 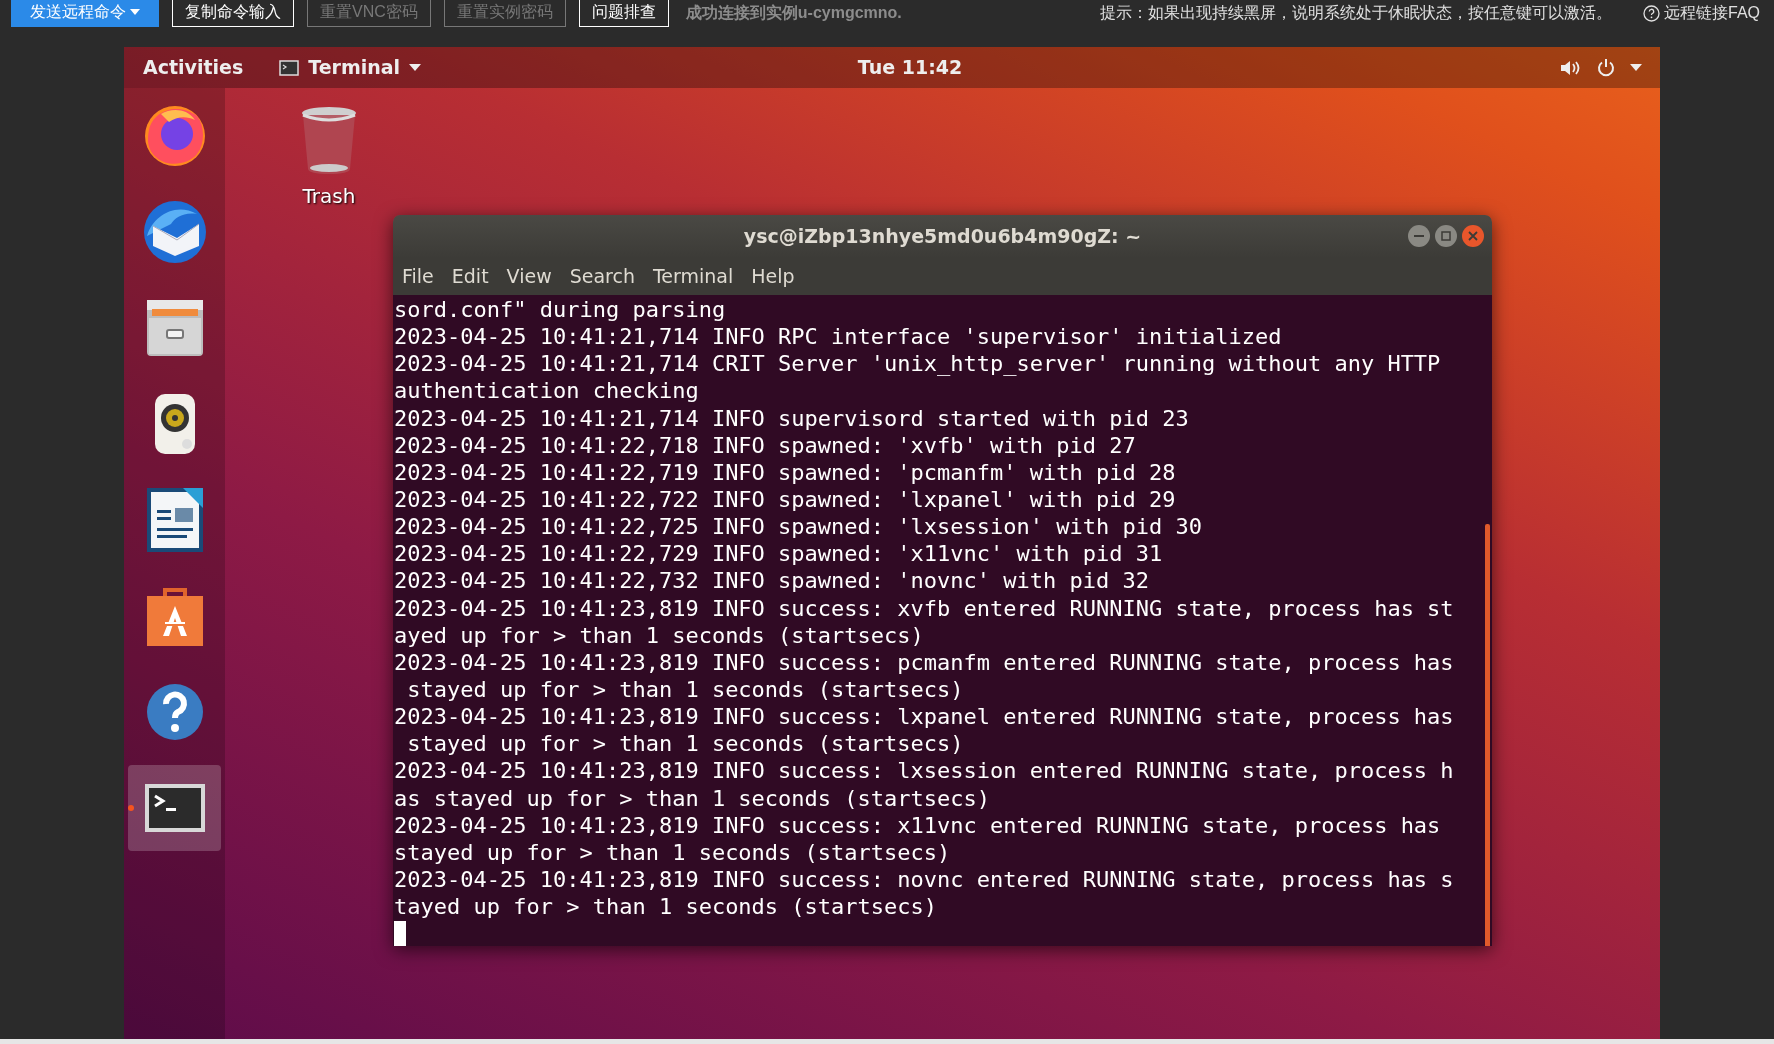 I want to click on terminal-line: 2023-04-25 10:41:22,729 INFO spawned: 'x11vnc' with pid 31, so click(x=779, y=554).